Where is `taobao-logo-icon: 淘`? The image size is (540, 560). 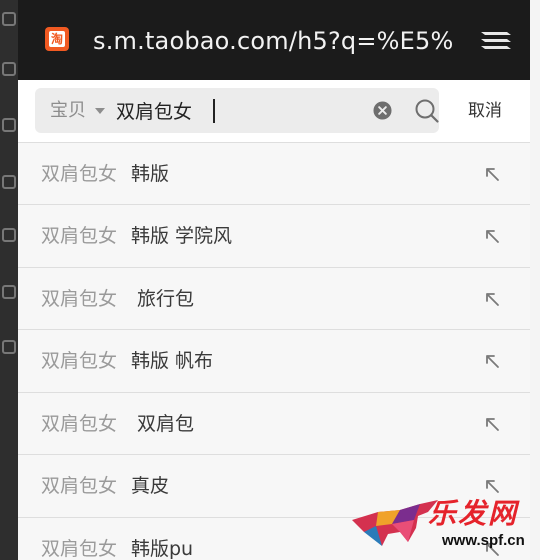 taobao-logo-icon: 淘 is located at coordinates (57, 39).